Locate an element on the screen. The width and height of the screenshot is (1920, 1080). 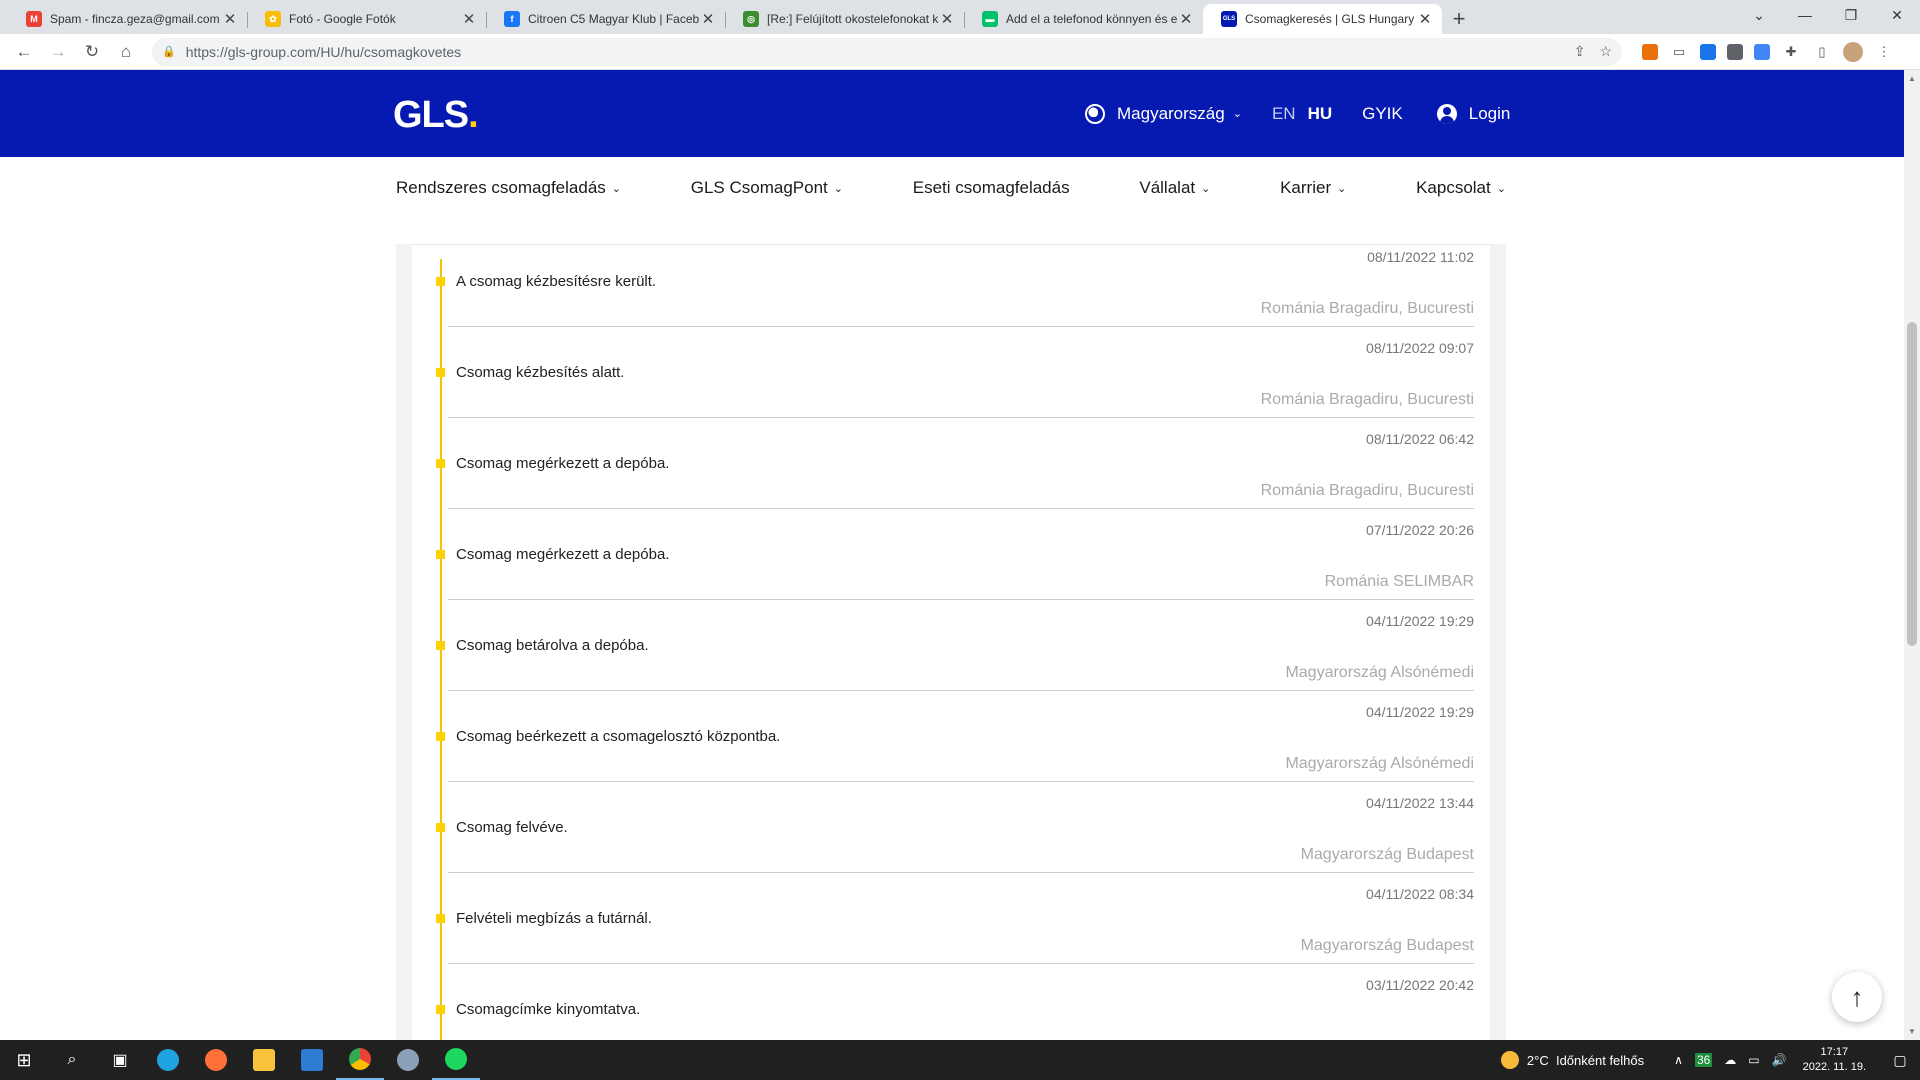
browser-tab: ◎ [Re:] Felújított okostelefonokat ki ✕ is located at coordinates (844, 19).